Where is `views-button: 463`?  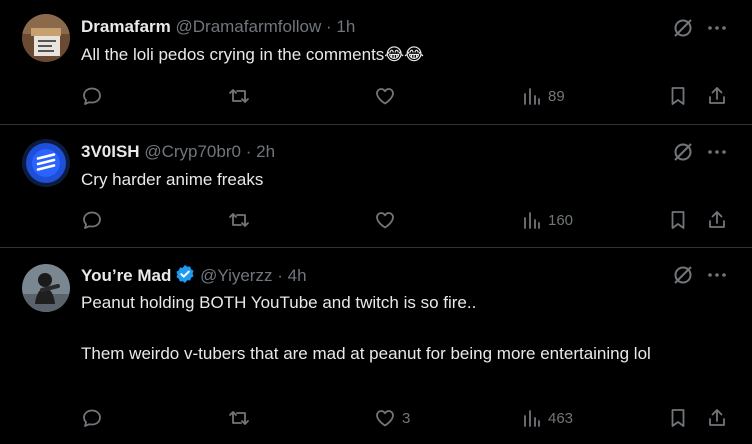
views-button: 463 is located at coordinates (547, 418).